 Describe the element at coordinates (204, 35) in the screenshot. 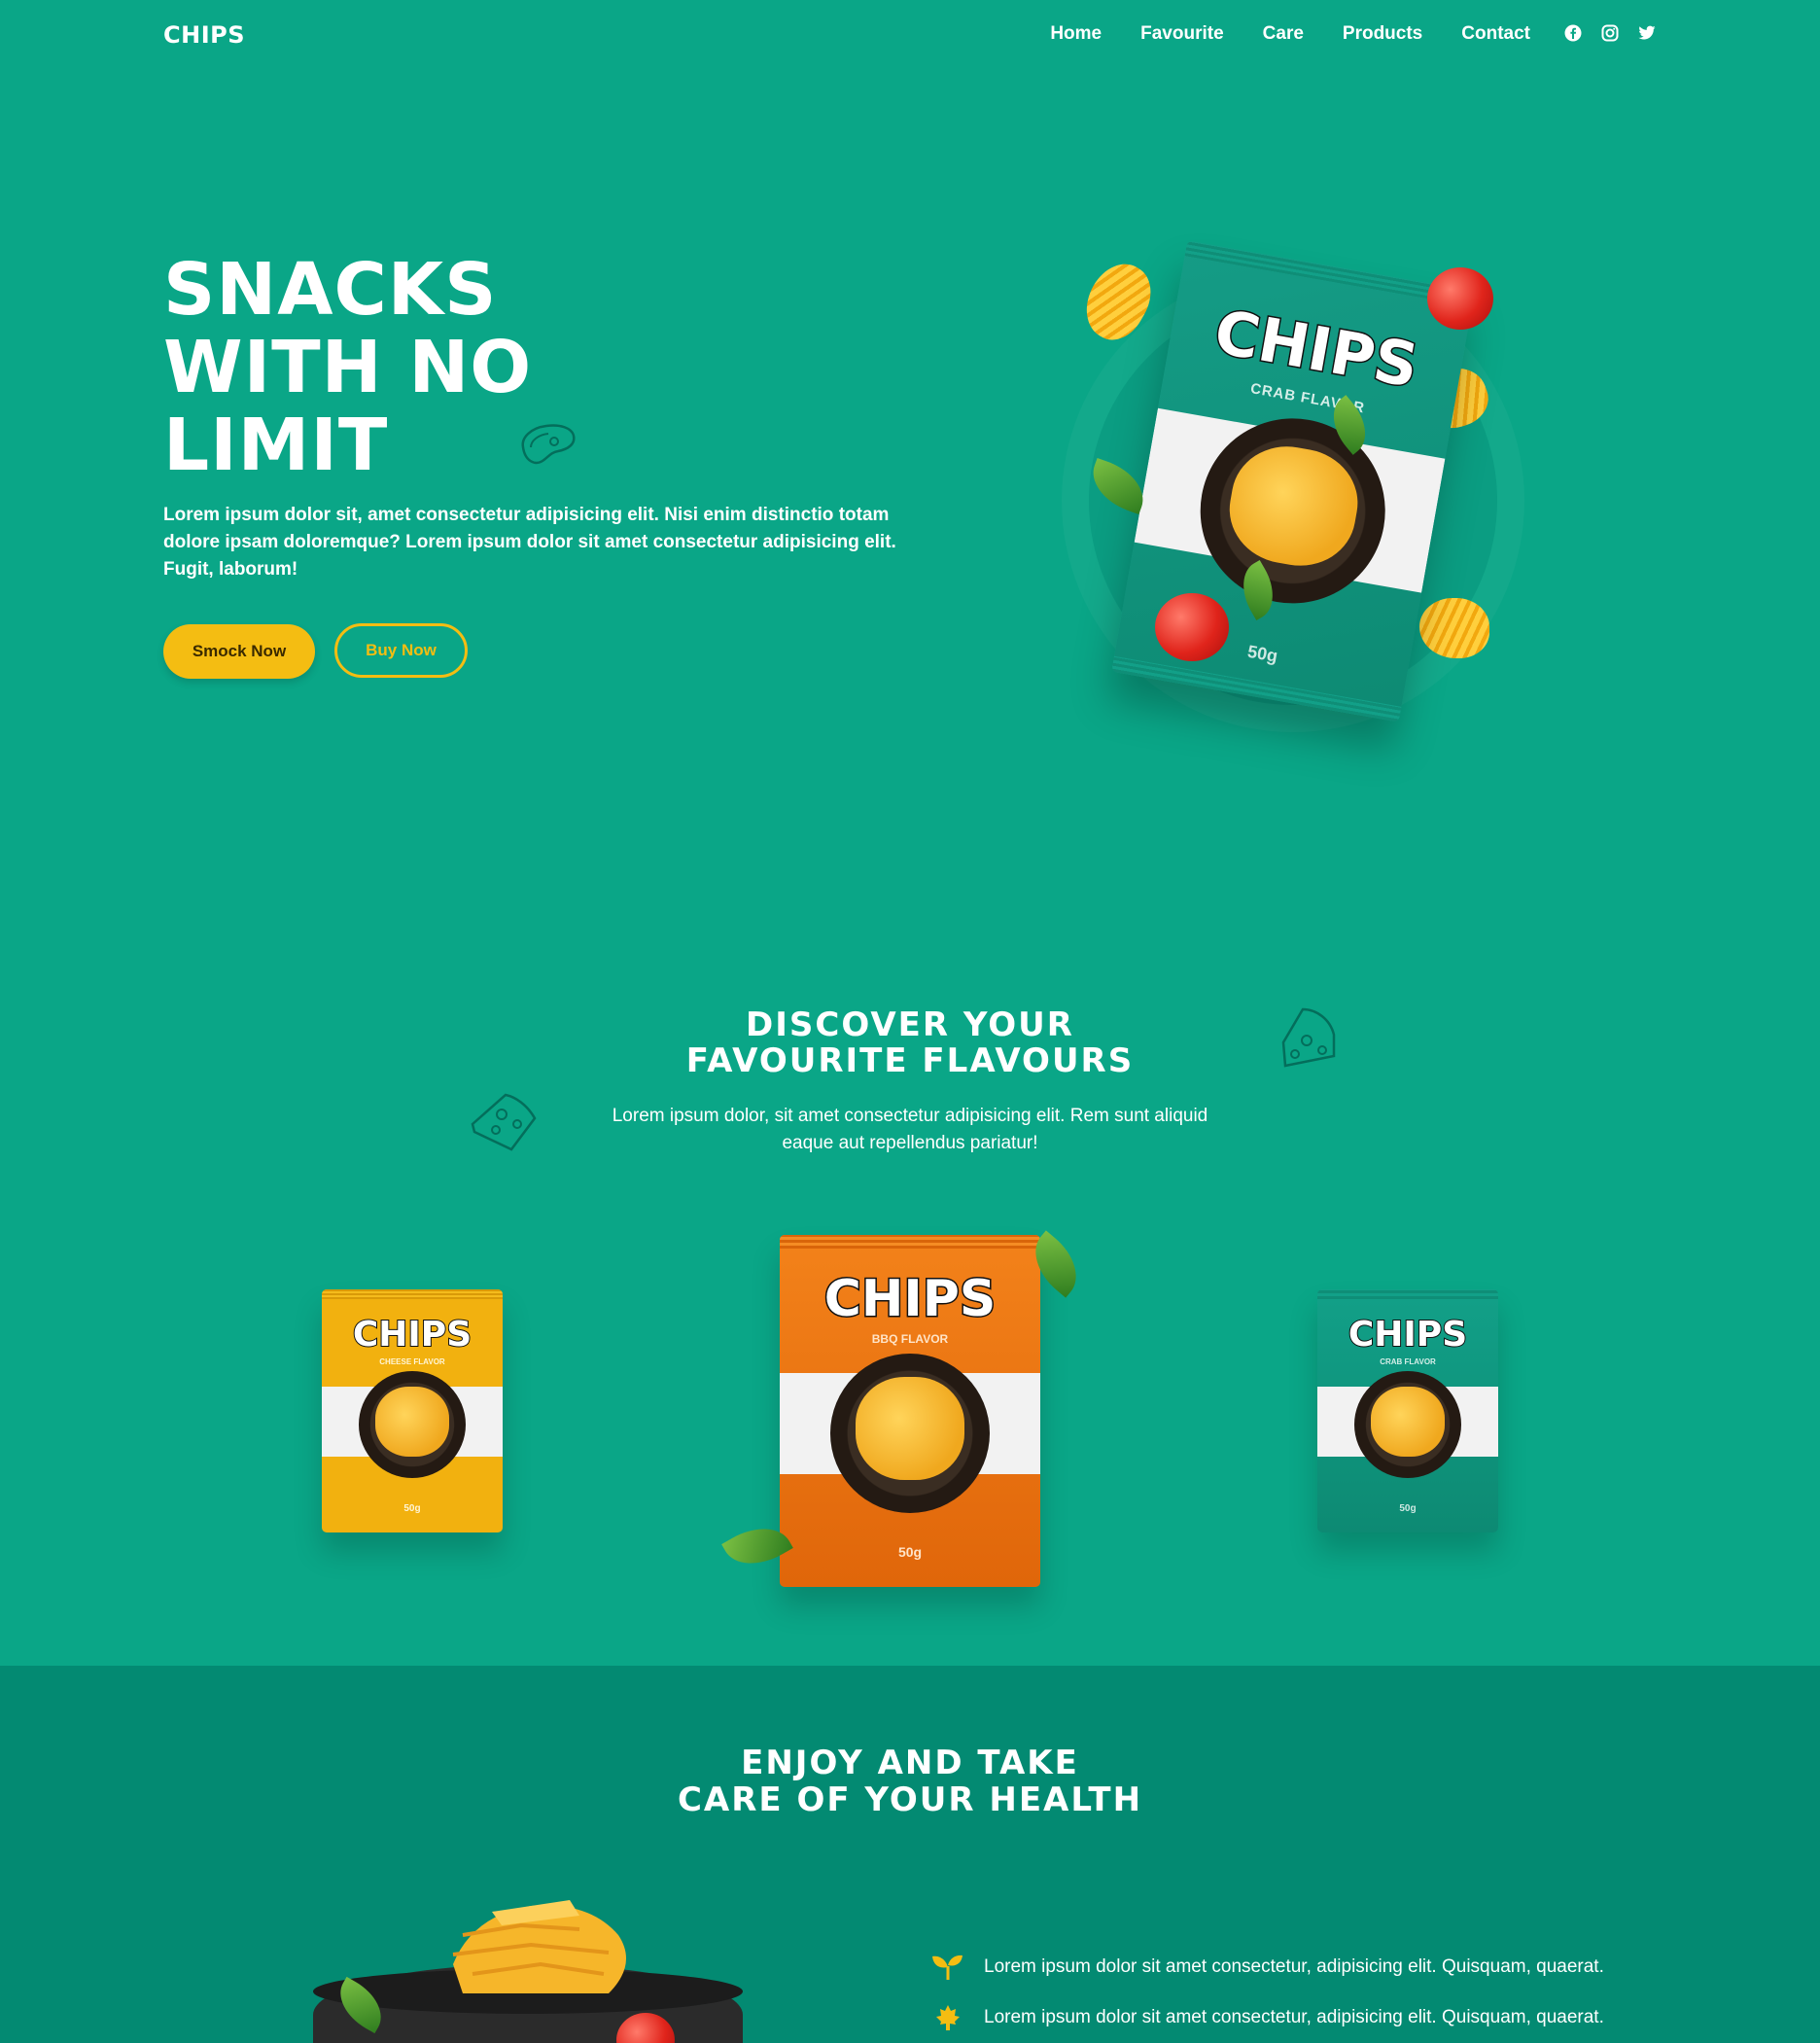

I see `site-logo: CHIPS` at that location.